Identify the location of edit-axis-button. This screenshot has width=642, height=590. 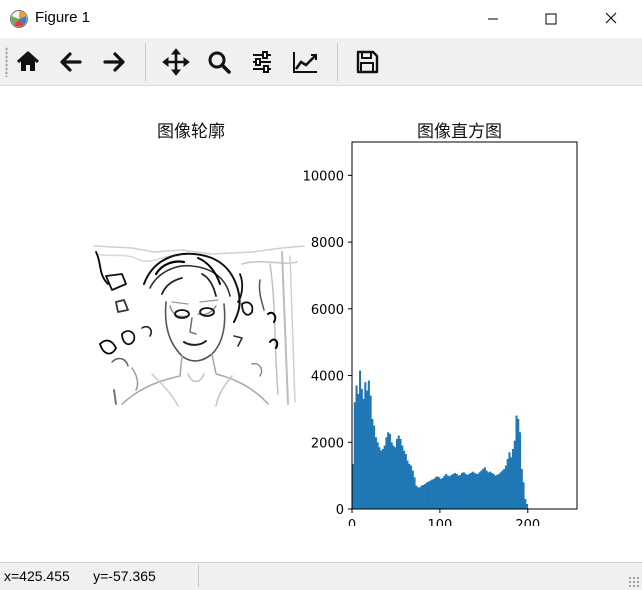
(305, 62).